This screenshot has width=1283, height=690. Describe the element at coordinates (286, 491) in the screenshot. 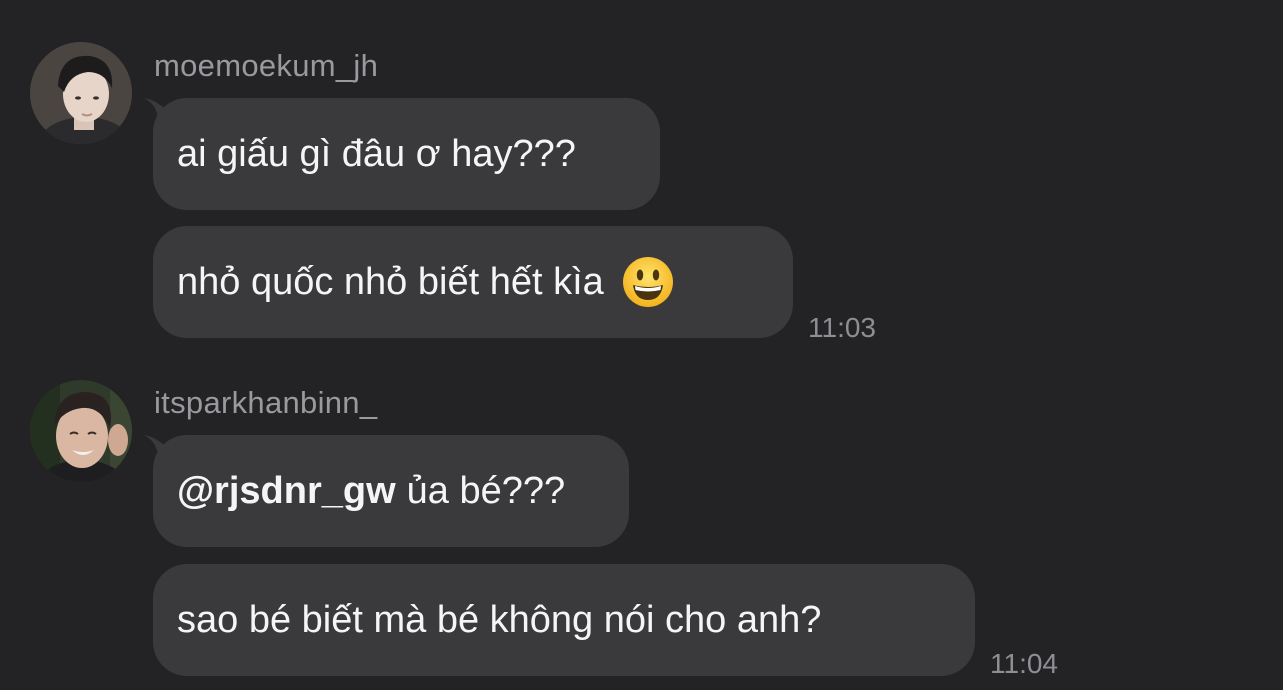

I see `user-mention: @rjsdnr_gw` at that location.